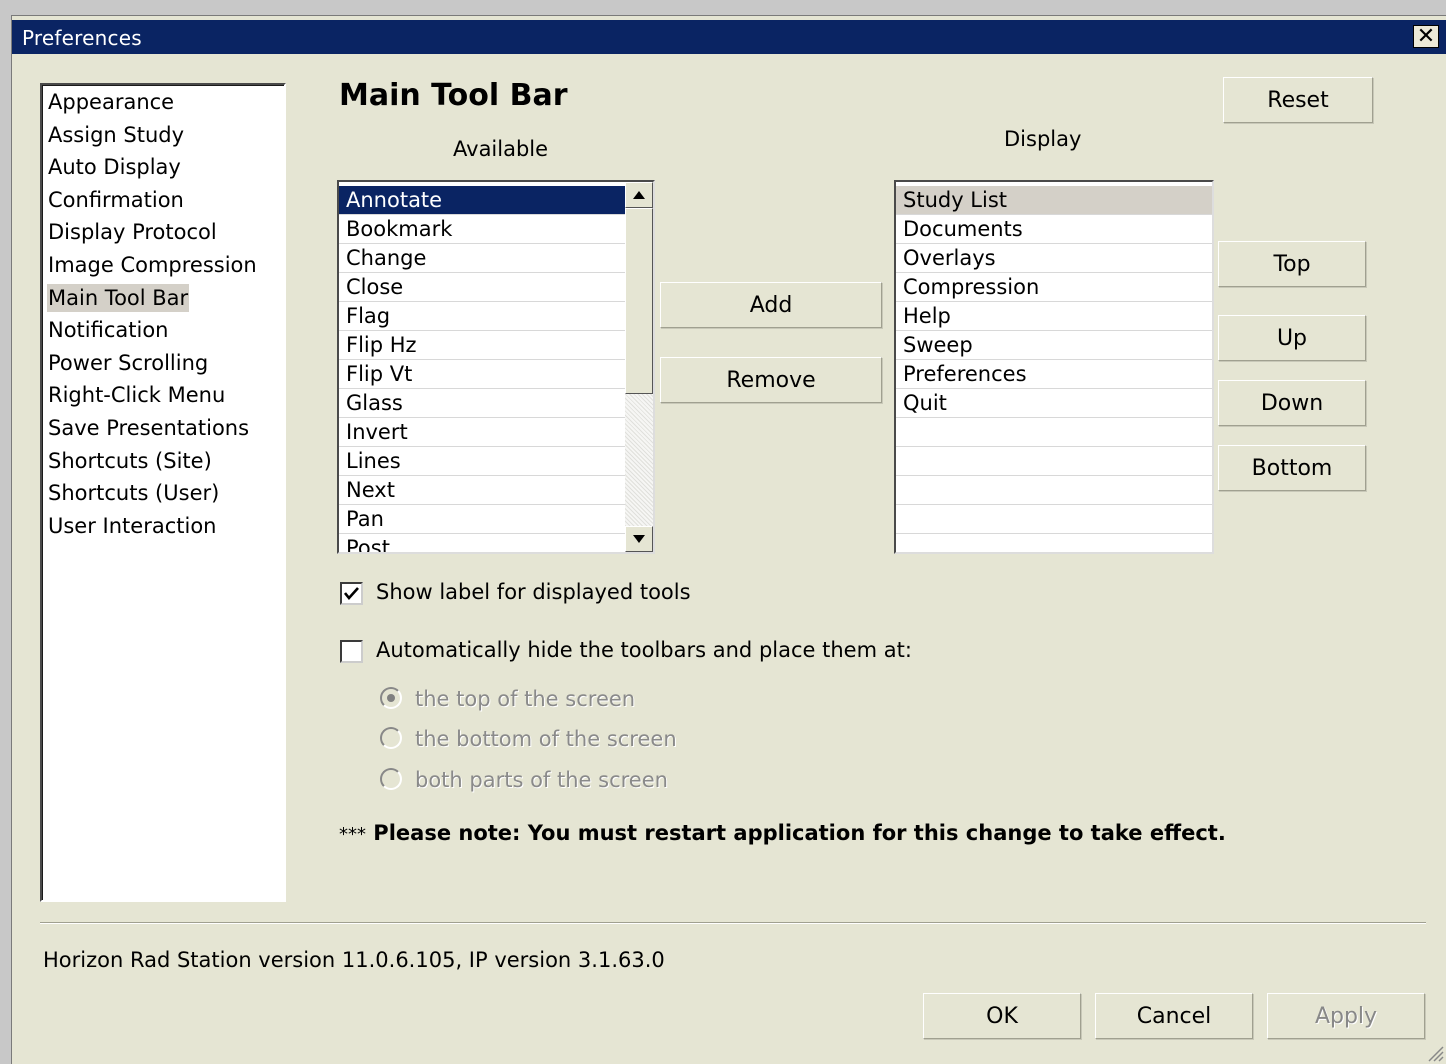 This screenshot has width=1446, height=1064. What do you see at coordinates (639, 460) in the screenshot?
I see `scrollbar-track` at bounding box center [639, 460].